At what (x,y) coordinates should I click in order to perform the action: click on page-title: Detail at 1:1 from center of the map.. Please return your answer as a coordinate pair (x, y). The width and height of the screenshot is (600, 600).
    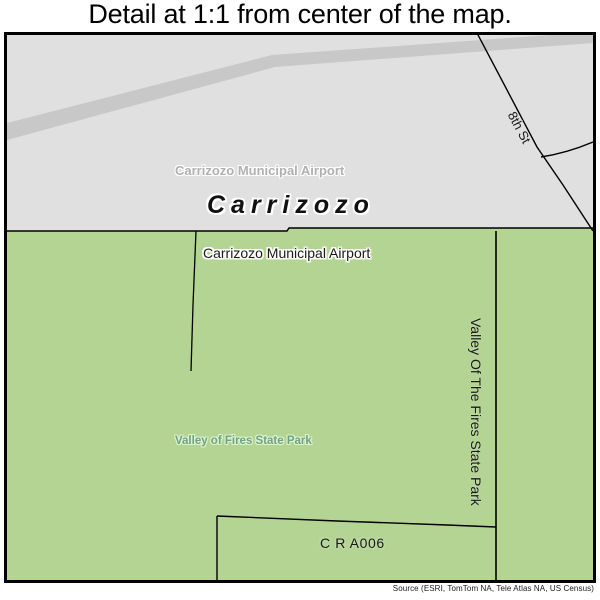
    Looking at the image, I should click on (300, 14).